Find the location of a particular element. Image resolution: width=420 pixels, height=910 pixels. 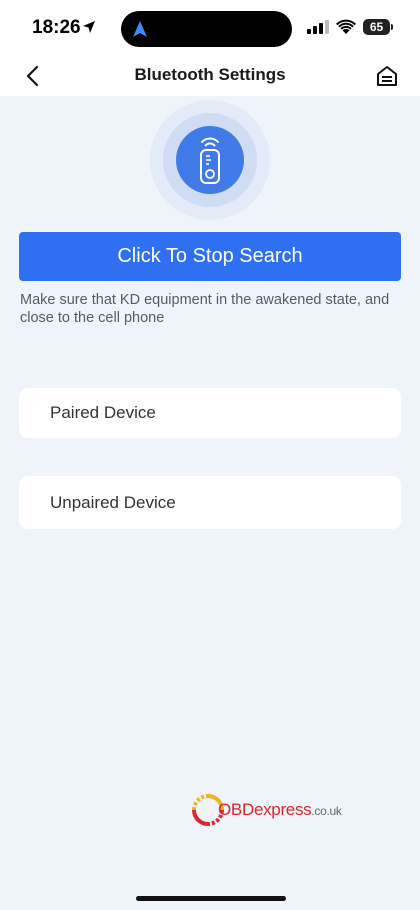

dynamic-island is located at coordinates (206, 29).